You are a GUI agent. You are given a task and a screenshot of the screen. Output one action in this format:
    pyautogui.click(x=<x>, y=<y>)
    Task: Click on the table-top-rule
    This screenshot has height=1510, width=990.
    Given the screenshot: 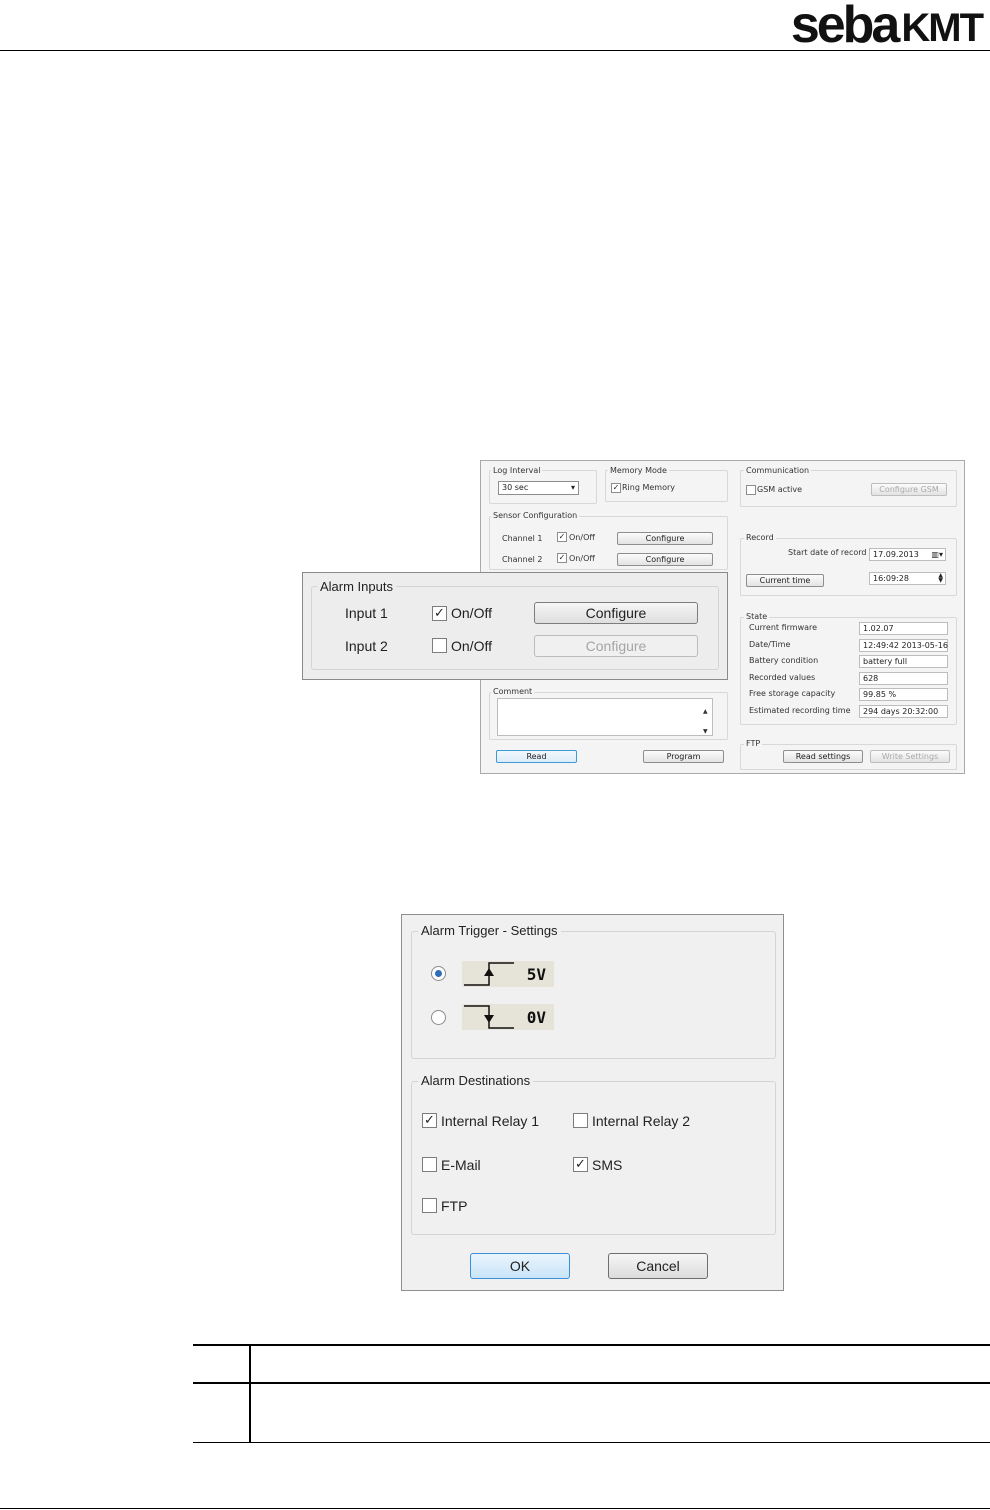 What is the action you would take?
    pyautogui.click(x=591, y=1345)
    